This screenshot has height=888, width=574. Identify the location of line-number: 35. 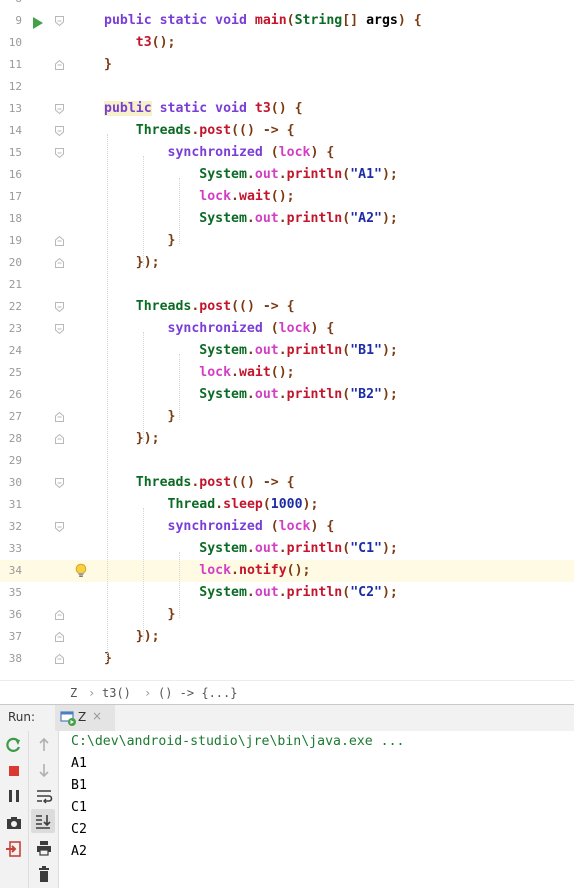
(11, 593).